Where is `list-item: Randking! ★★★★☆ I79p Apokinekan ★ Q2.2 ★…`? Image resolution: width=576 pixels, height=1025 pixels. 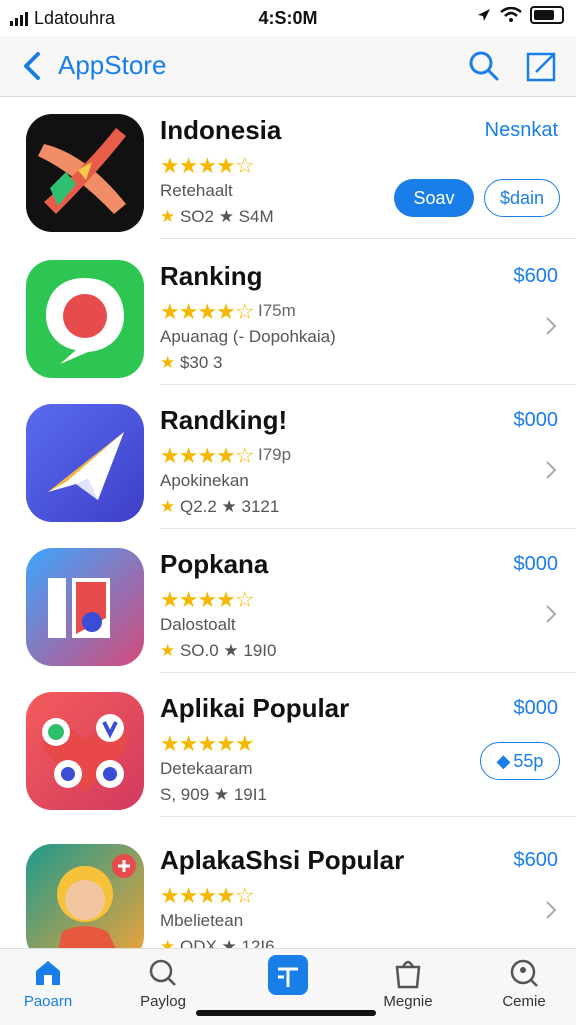
list-item: Randking! ★★★★☆ I79p Apokinekan ★ Q2.2 ★… is located at coordinates (288, 458).